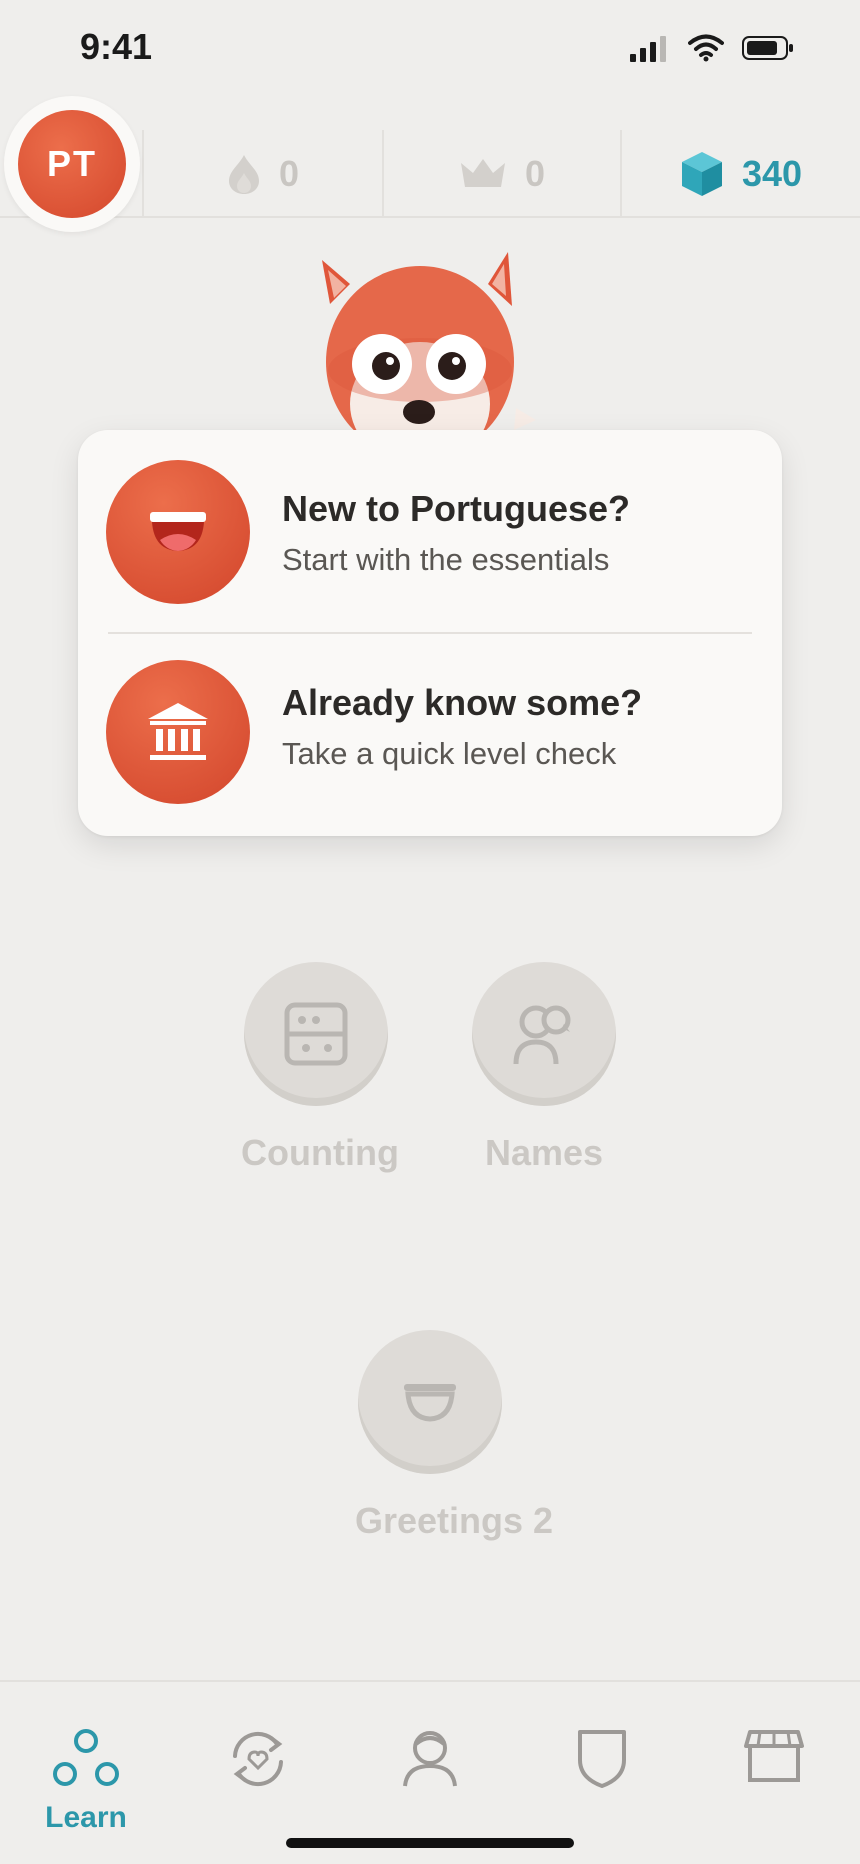 Image resolution: width=860 pixels, height=1864 pixels. What do you see at coordinates (701, 174) in the screenshot?
I see `gem-cube-icon` at bounding box center [701, 174].